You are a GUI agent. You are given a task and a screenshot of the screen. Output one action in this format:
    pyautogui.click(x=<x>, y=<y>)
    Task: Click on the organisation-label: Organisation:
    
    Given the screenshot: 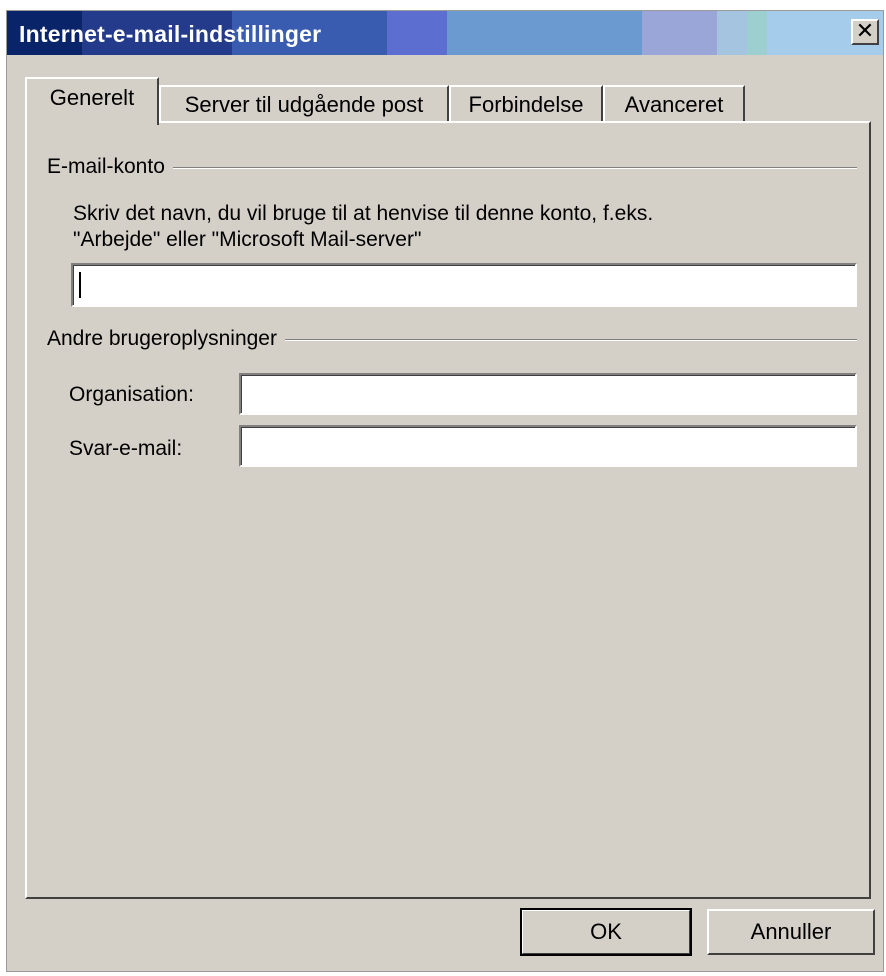 What is the action you would take?
    pyautogui.click(x=131, y=394)
    